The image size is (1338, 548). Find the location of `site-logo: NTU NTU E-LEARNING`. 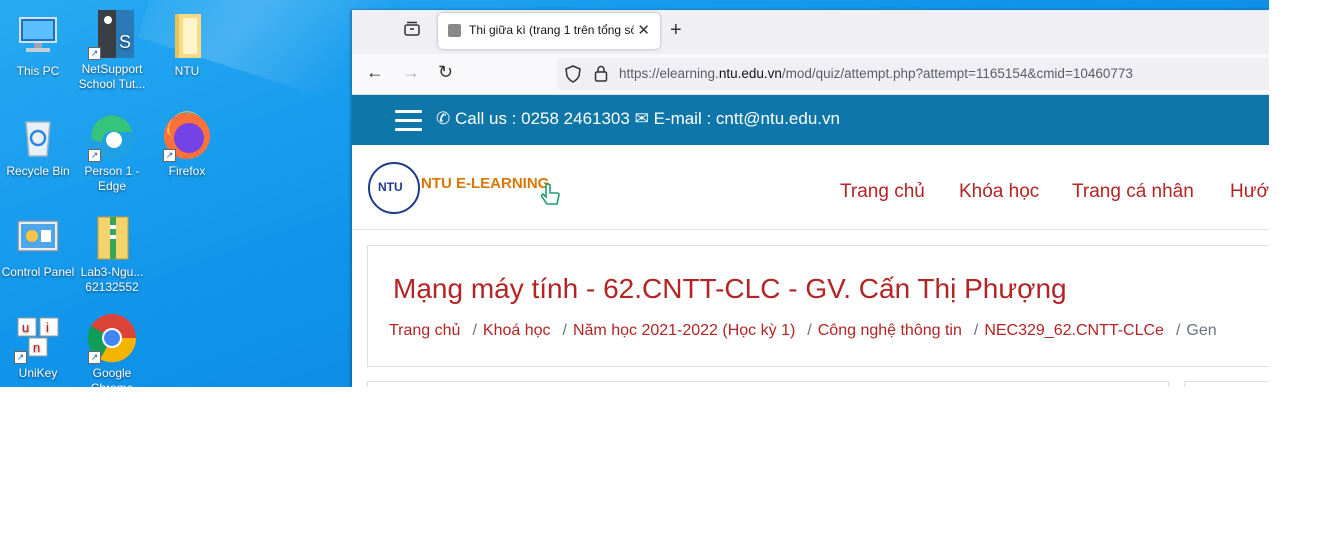

site-logo: NTU NTU E-LEARNING is located at coordinates (468, 188).